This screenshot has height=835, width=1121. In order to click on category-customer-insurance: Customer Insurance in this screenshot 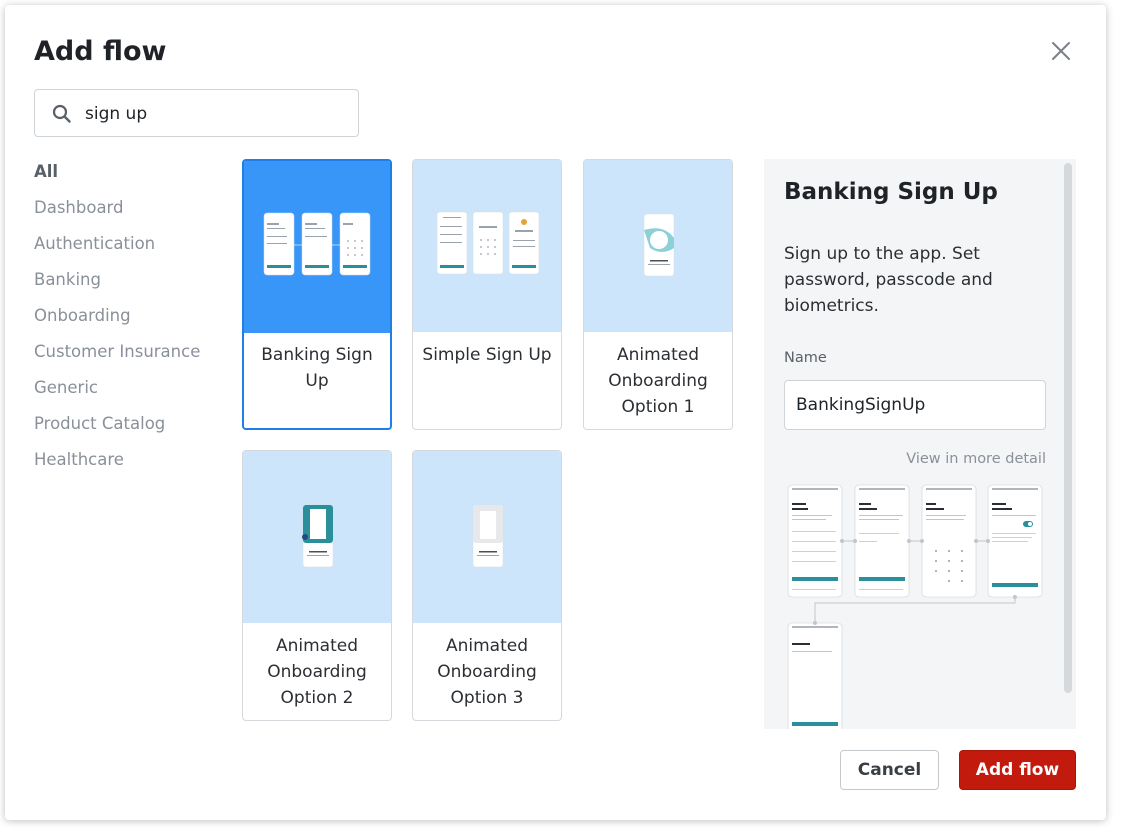, I will do `click(117, 358)`.